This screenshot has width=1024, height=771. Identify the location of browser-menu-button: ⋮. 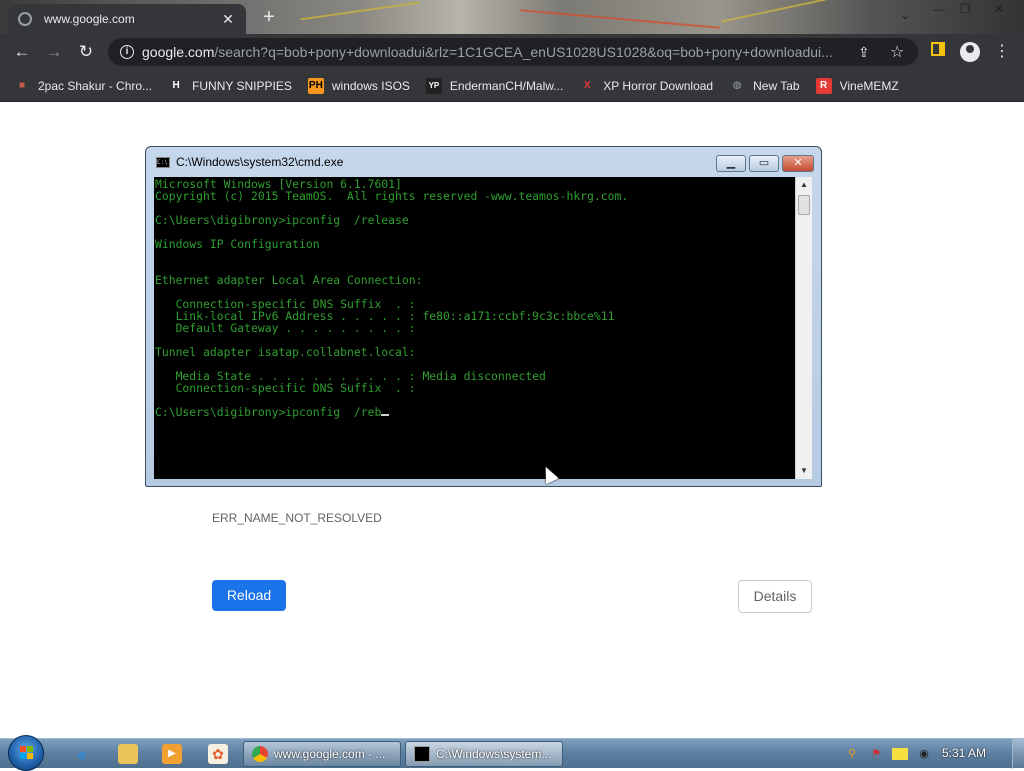
(1002, 52).